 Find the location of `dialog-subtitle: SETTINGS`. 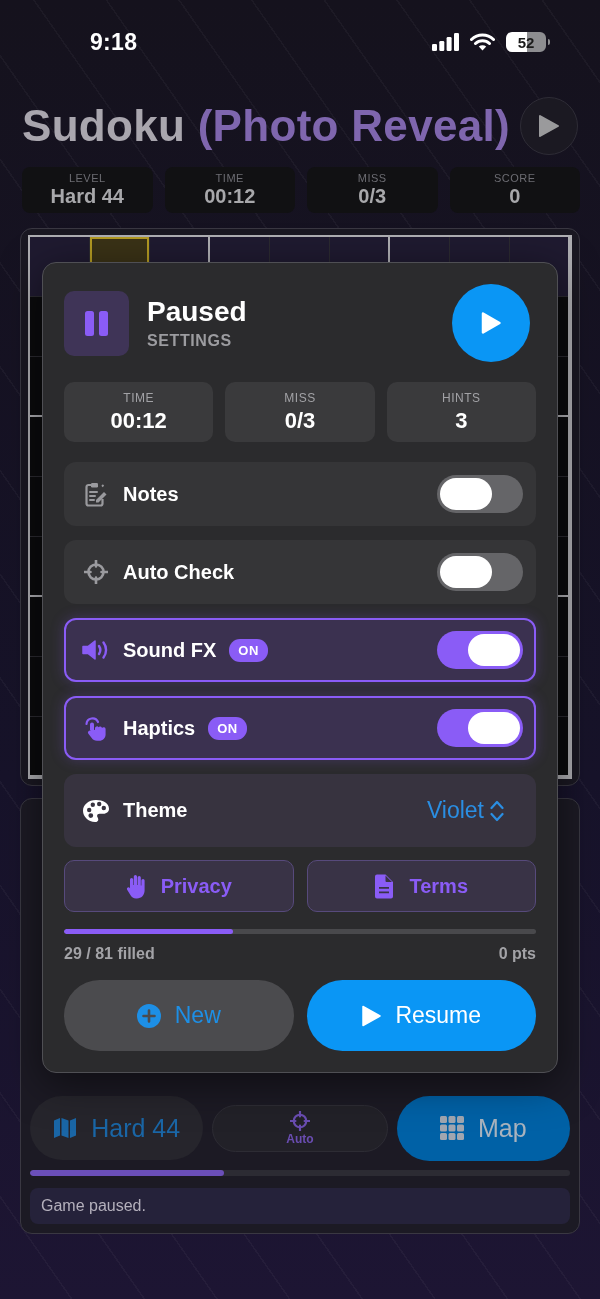

dialog-subtitle: SETTINGS is located at coordinates (189, 341).